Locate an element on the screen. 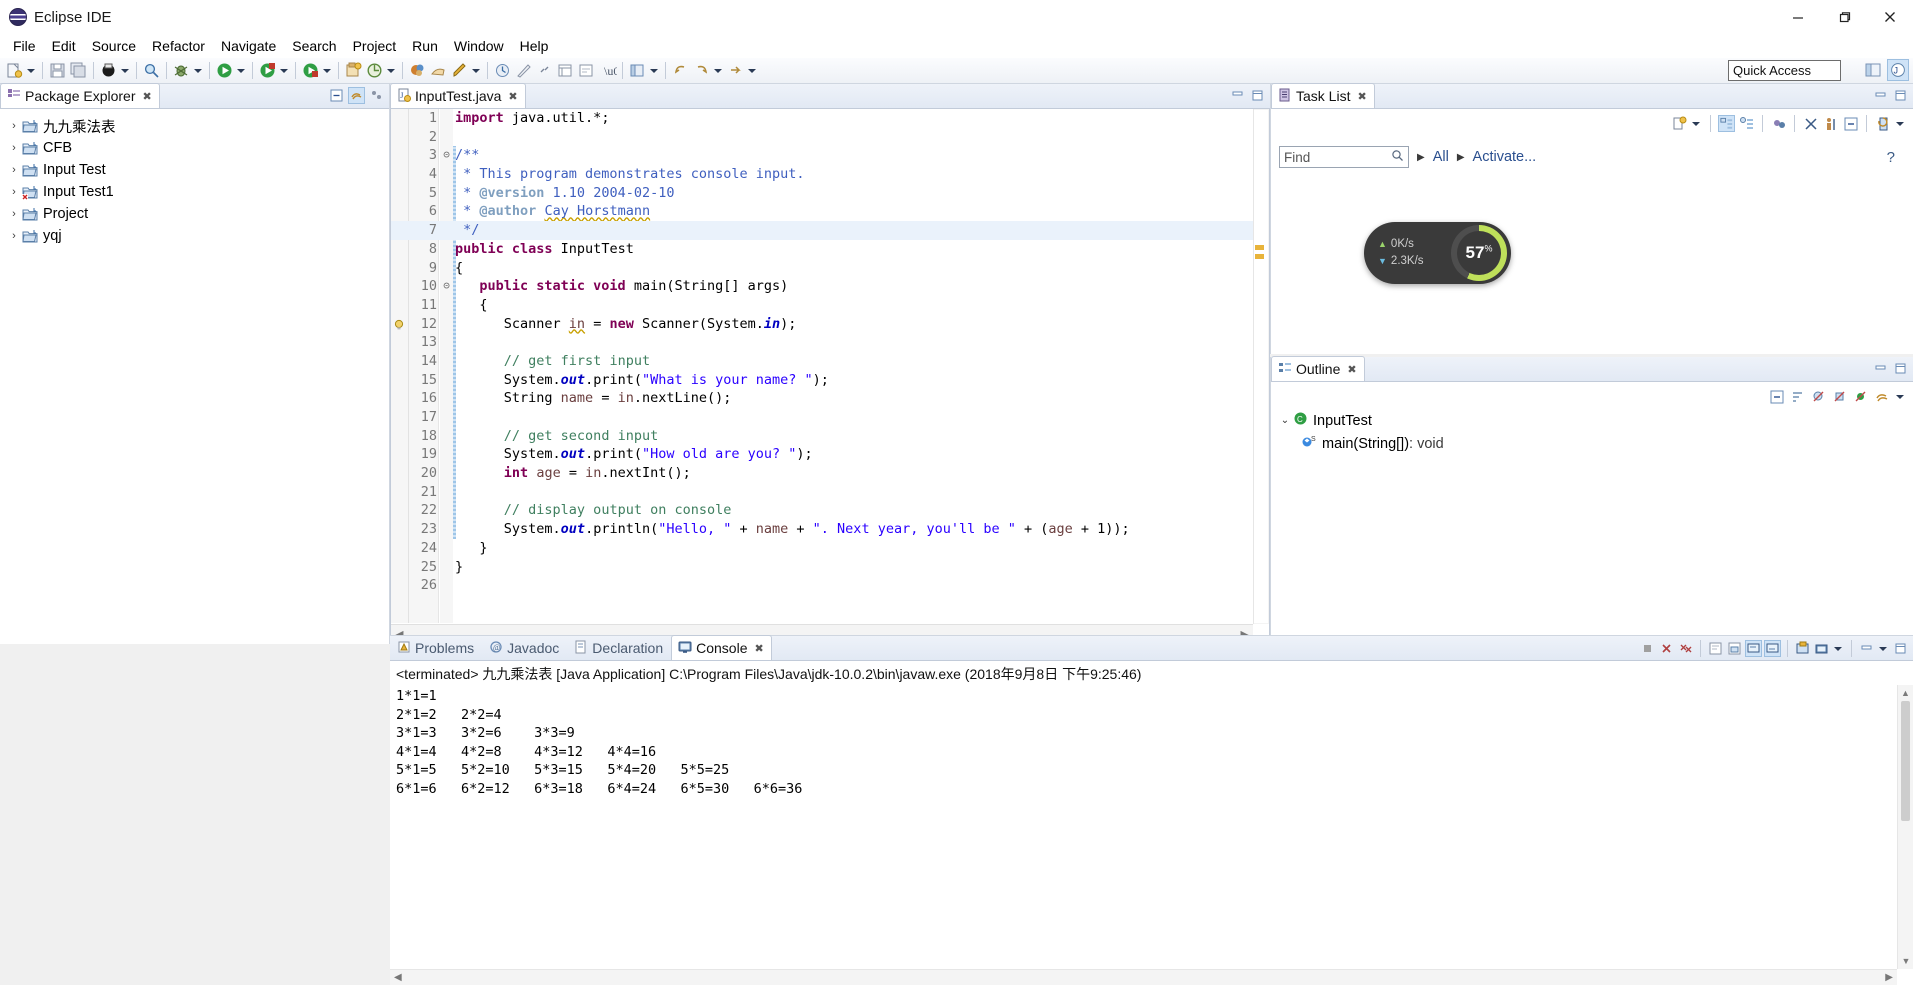  code-line: 12 Scanner in = new Scanner(System.in); is located at coordinates (822, 324).